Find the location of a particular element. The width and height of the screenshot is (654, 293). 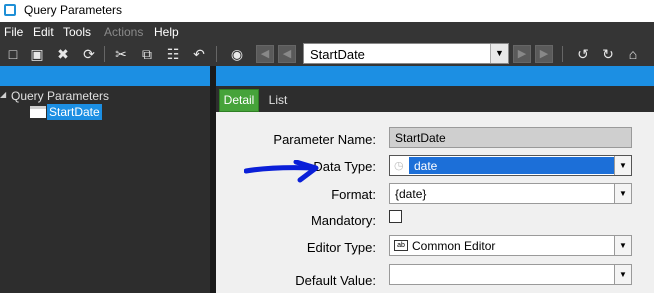

binoculars-icon: ◉ is located at coordinates (237, 54).